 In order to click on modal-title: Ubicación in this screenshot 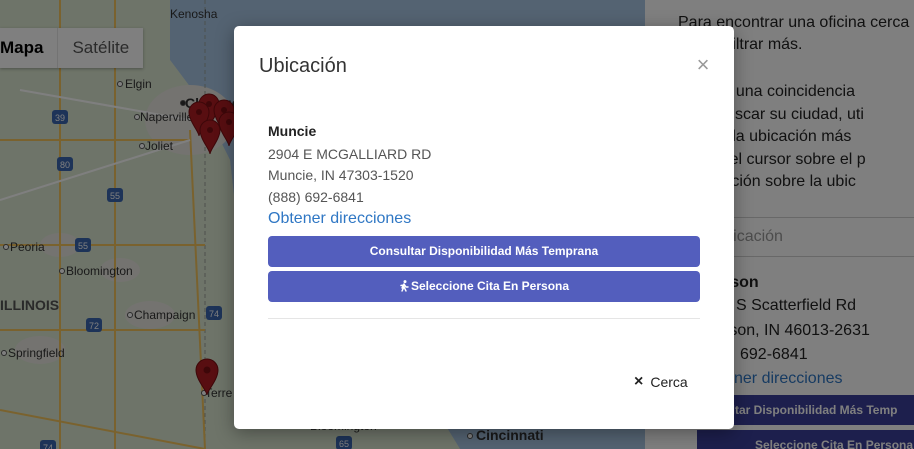, I will do `click(303, 66)`.